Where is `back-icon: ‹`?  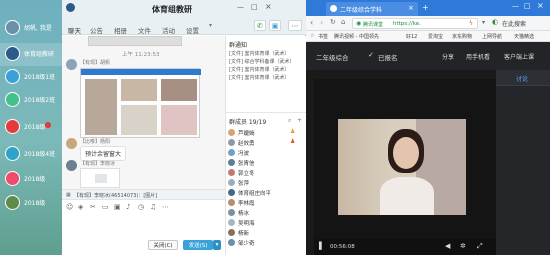 back-icon: ‹ is located at coordinates (311, 22).